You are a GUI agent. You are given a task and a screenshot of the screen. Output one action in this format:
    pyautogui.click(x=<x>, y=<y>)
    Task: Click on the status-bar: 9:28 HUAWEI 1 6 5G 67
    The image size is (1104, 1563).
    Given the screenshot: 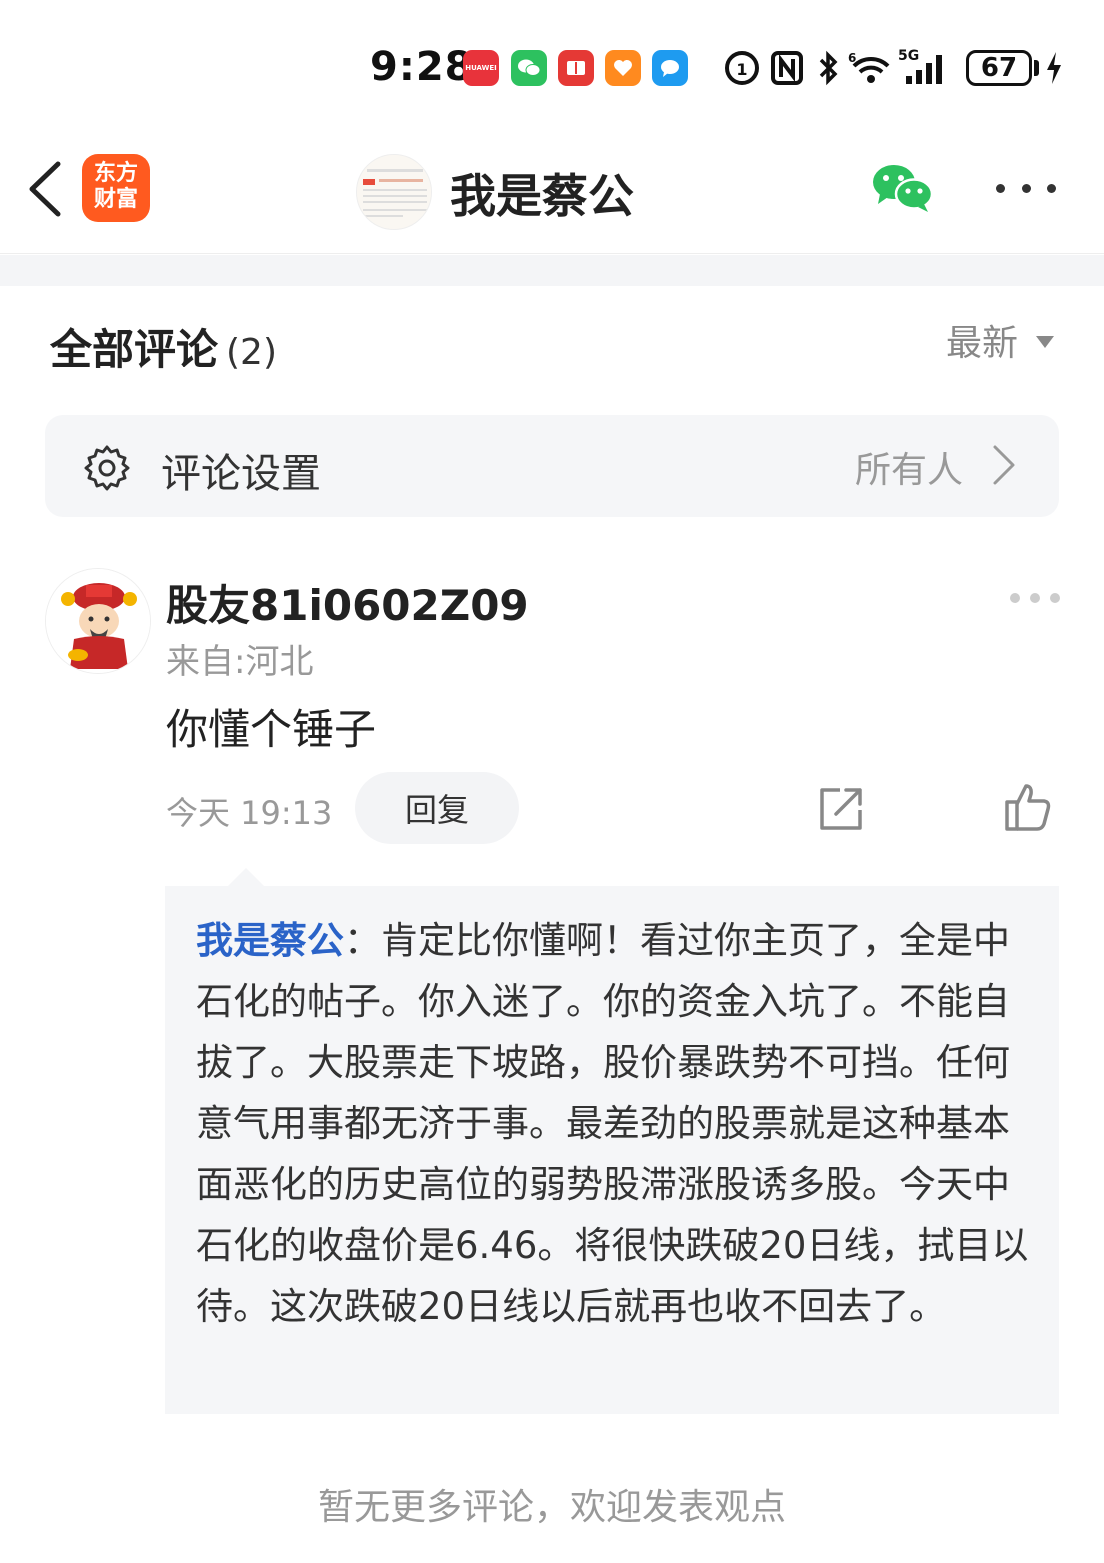 What is the action you would take?
    pyautogui.click(x=552, y=65)
    